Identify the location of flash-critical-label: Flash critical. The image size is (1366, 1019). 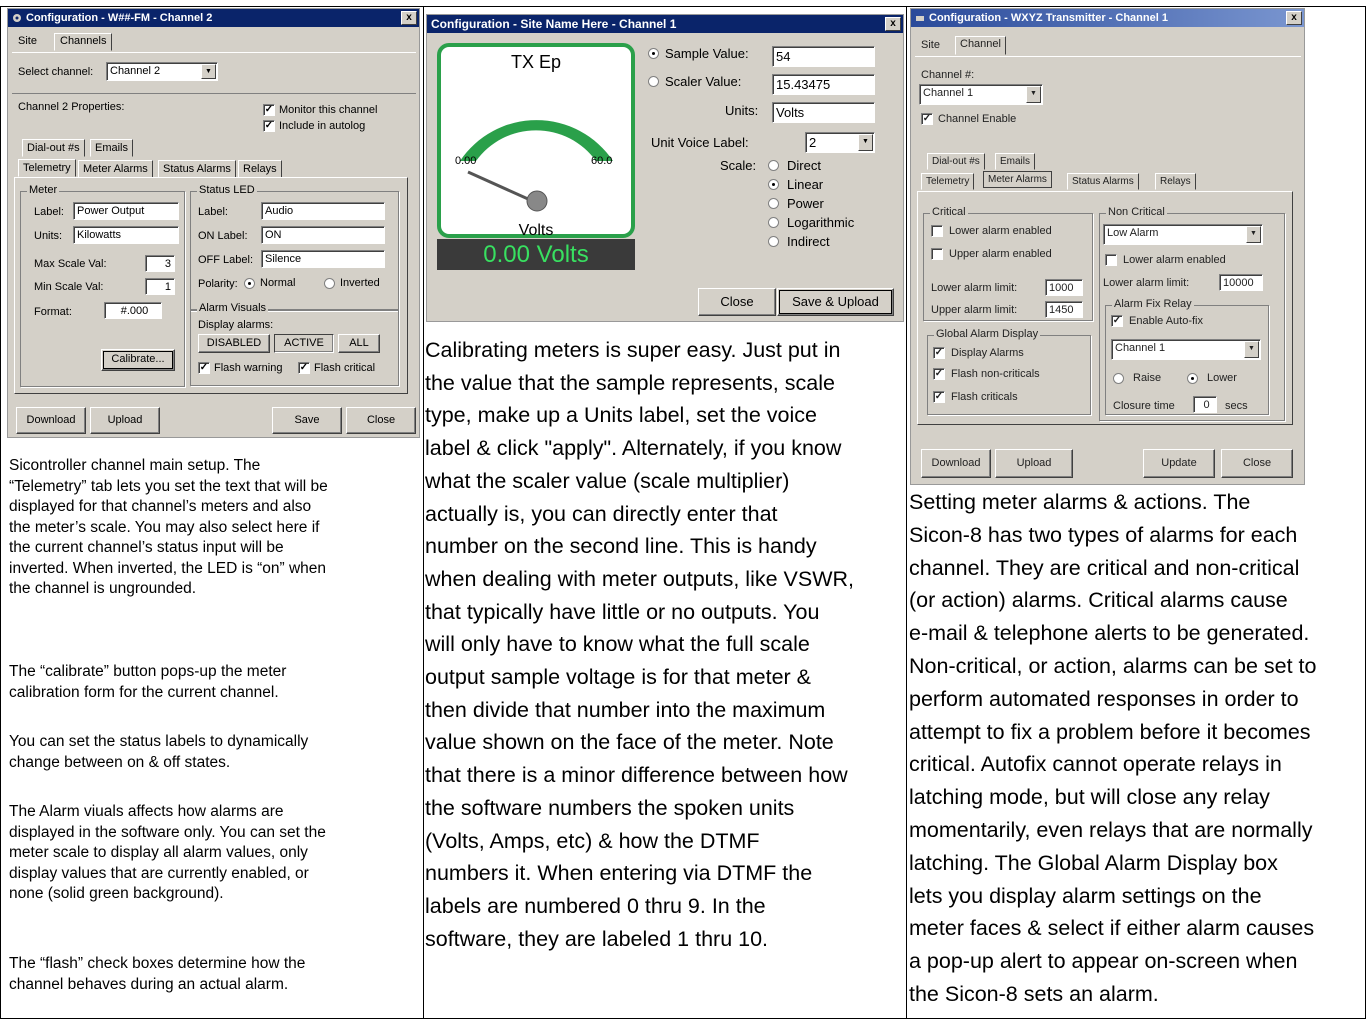
(345, 368).